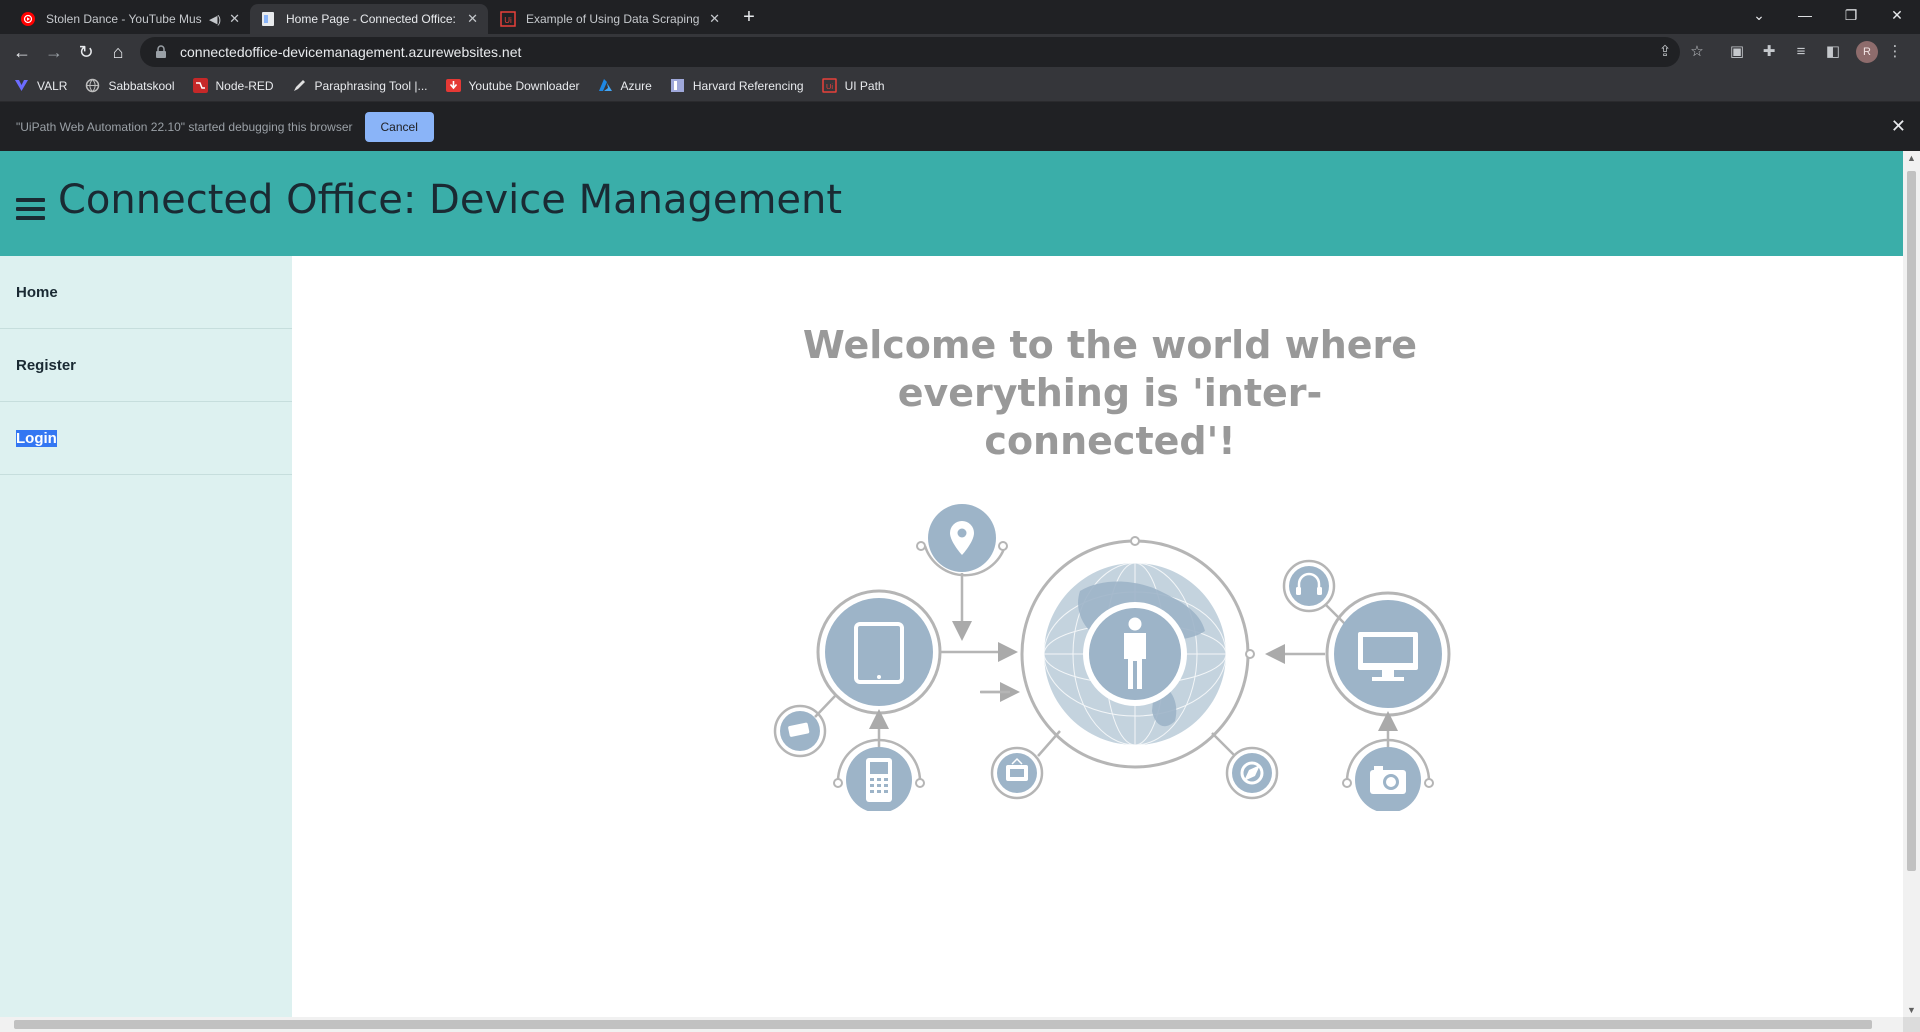 The width and height of the screenshot is (1920, 1032). Describe the element at coordinates (399, 126) in the screenshot. I see `cancel-debugging-button: Cancel` at that location.